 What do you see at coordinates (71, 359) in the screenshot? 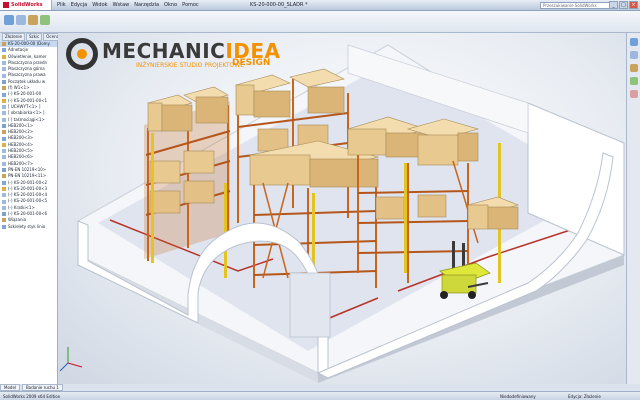
I see `coordinate-triad` at bounding box center [71, 359].